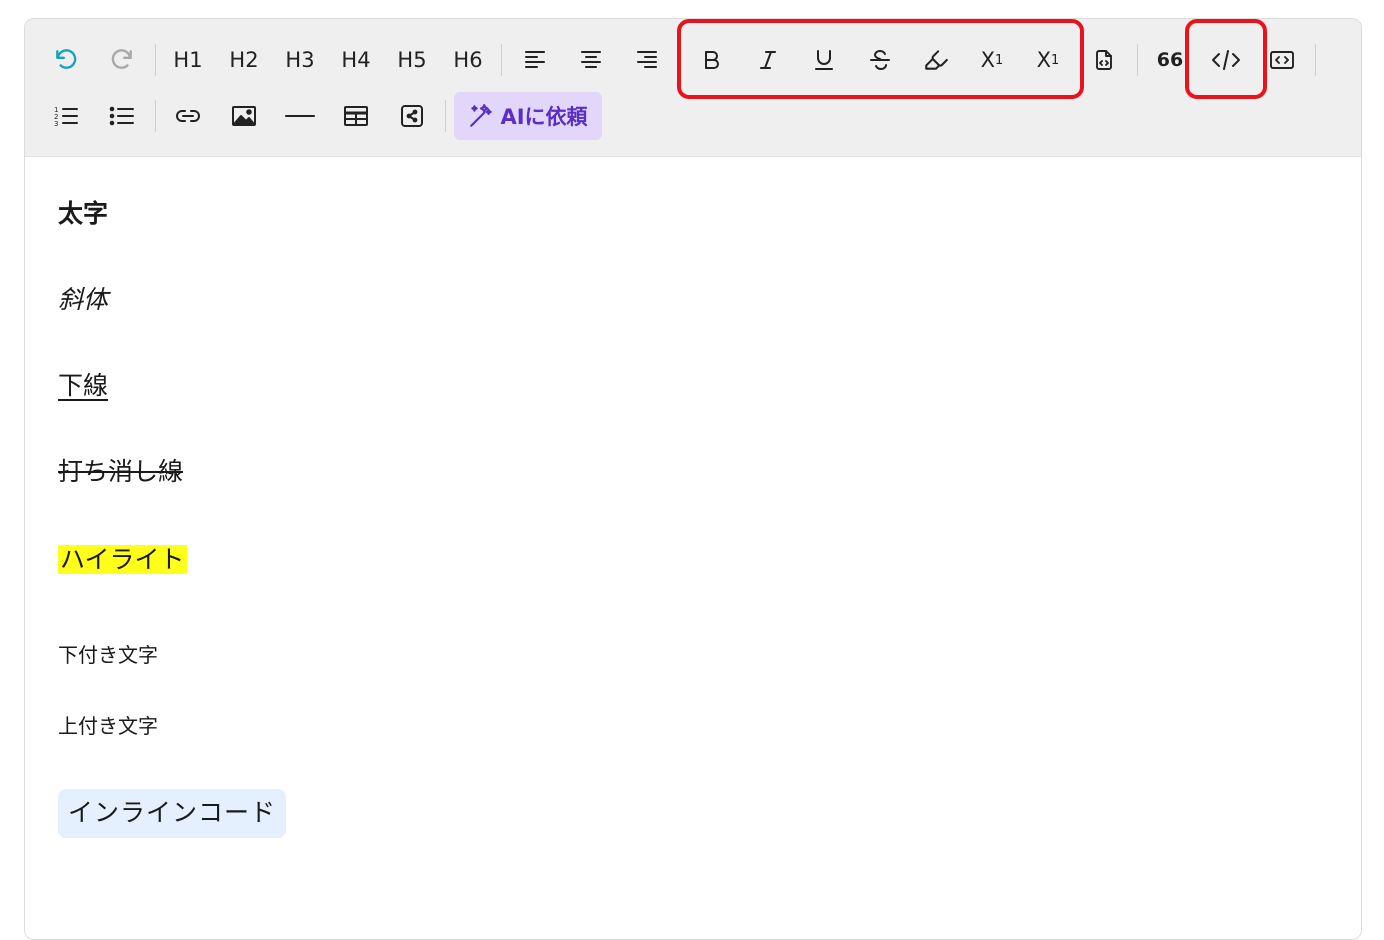  I want to click on subscript-text: 下付き文字, so click(108, 655).